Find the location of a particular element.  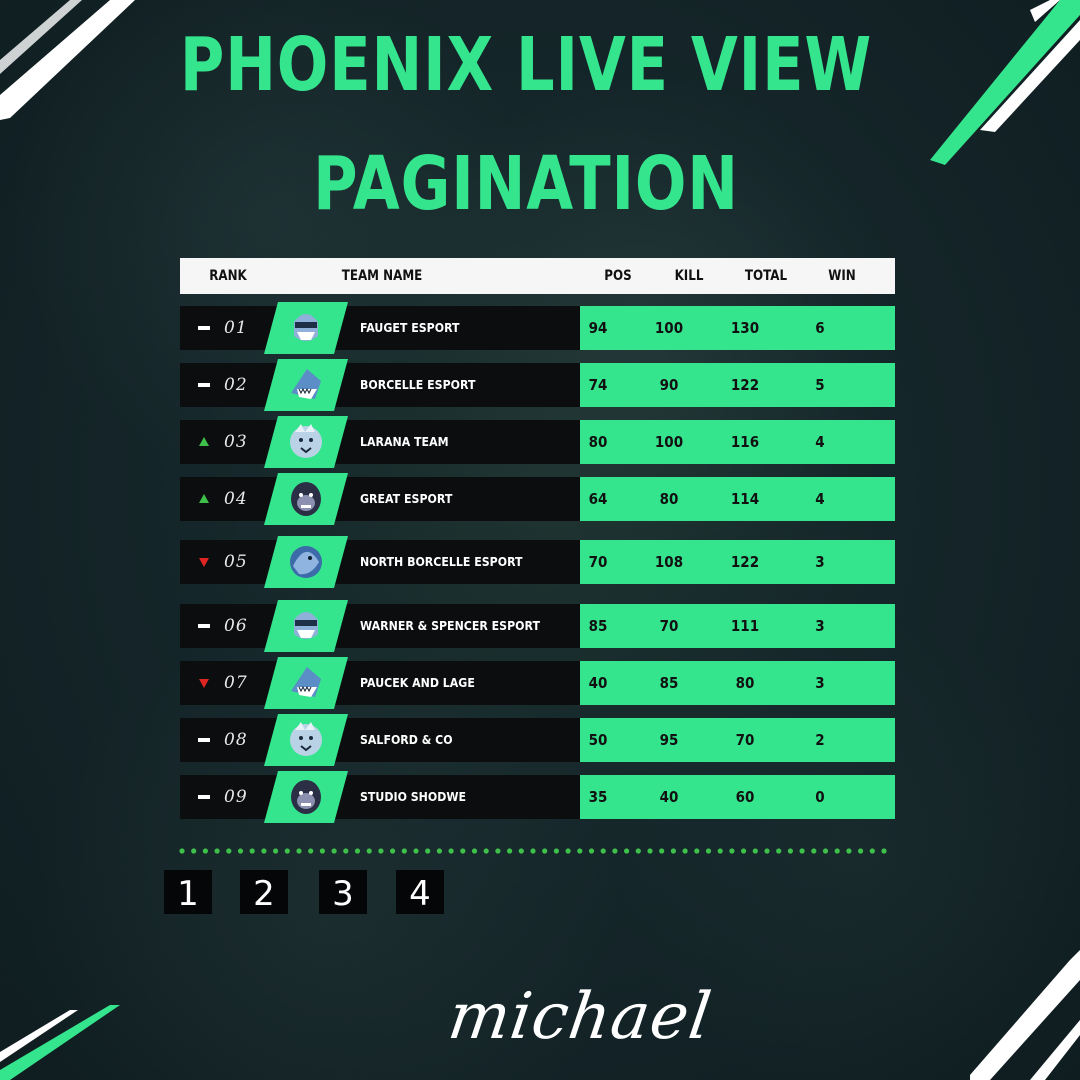

row-stats-section: 74 90 122 5 is located at coordinates (737, 385).